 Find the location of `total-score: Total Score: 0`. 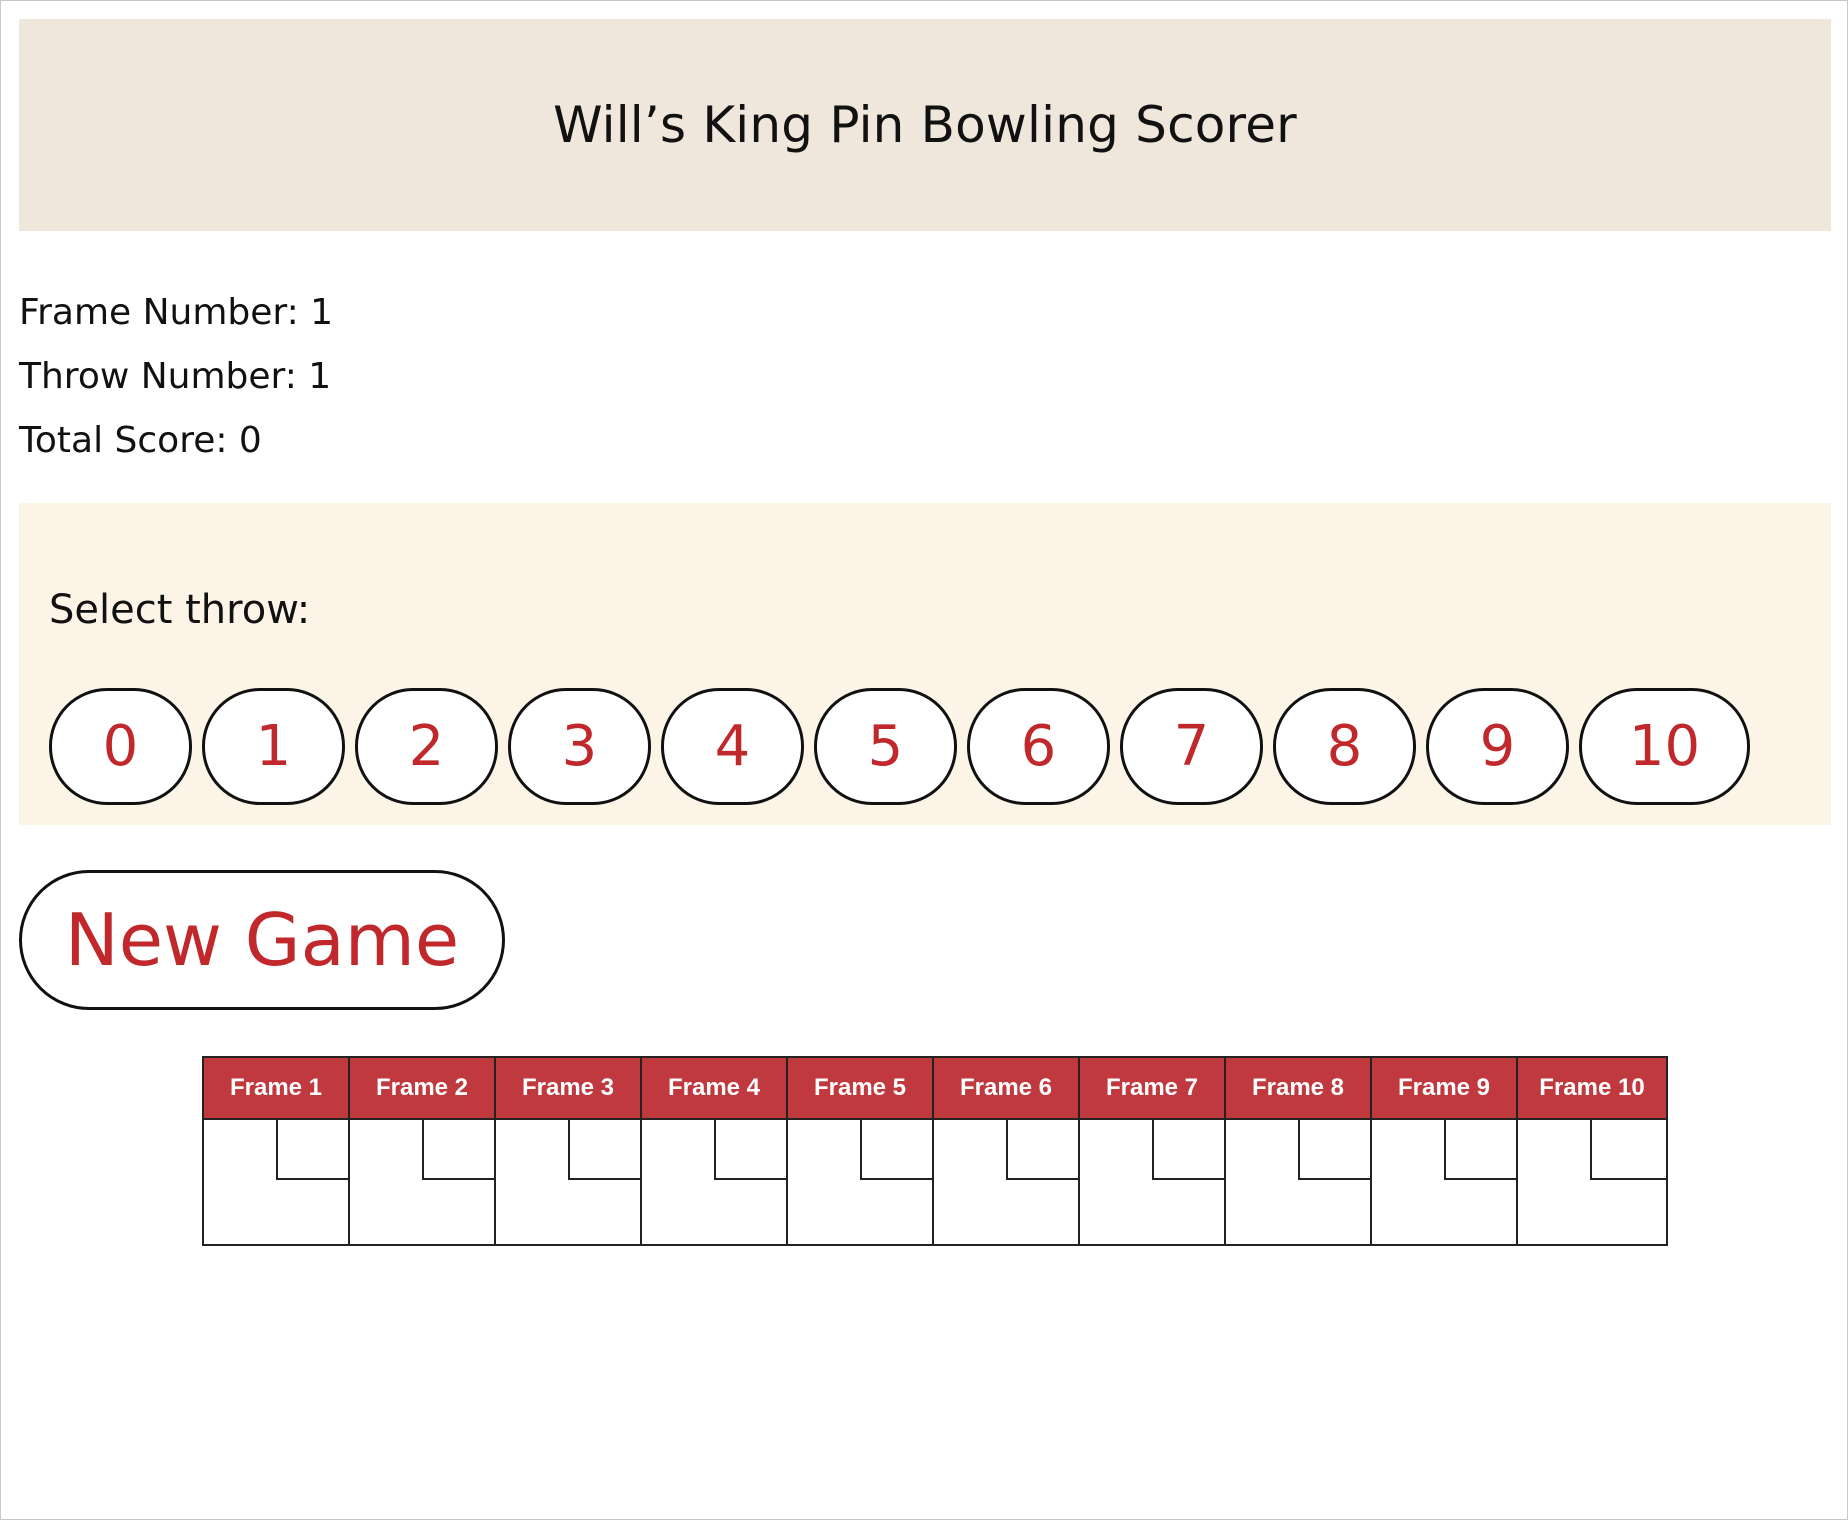

total-score: Total Score: 0 is located at coordinates (140, 440).